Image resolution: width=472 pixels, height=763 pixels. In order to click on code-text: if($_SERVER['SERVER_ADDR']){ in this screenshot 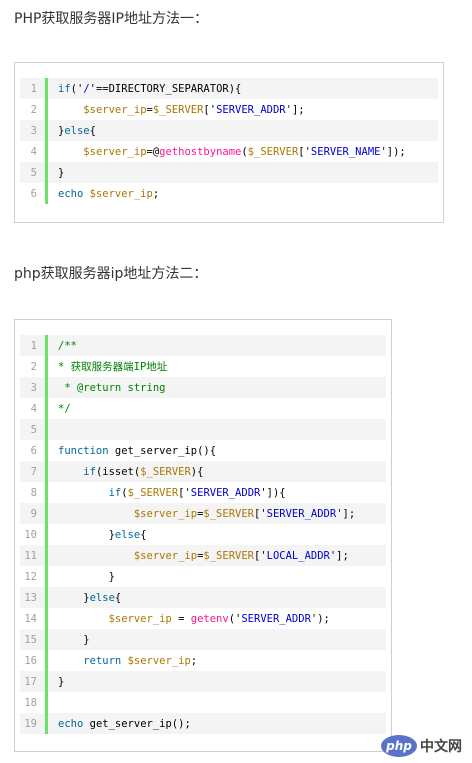, I will do `click(217, 493)`.